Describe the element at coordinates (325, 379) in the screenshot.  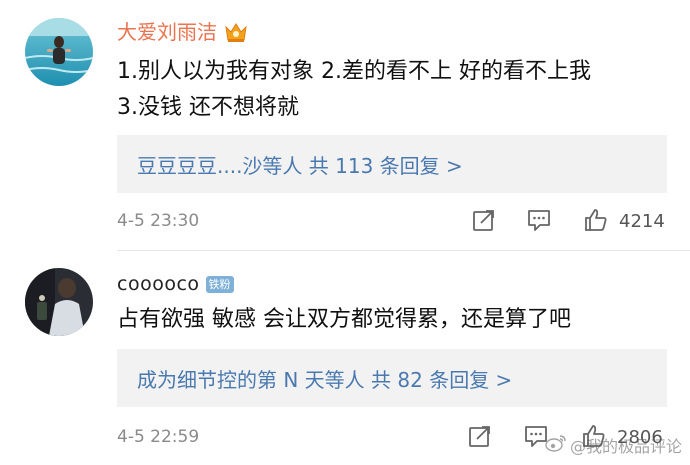
I see `replies-summary-text: 成为细节控的第 N 天等人 共 82 条回复 >` at that location.